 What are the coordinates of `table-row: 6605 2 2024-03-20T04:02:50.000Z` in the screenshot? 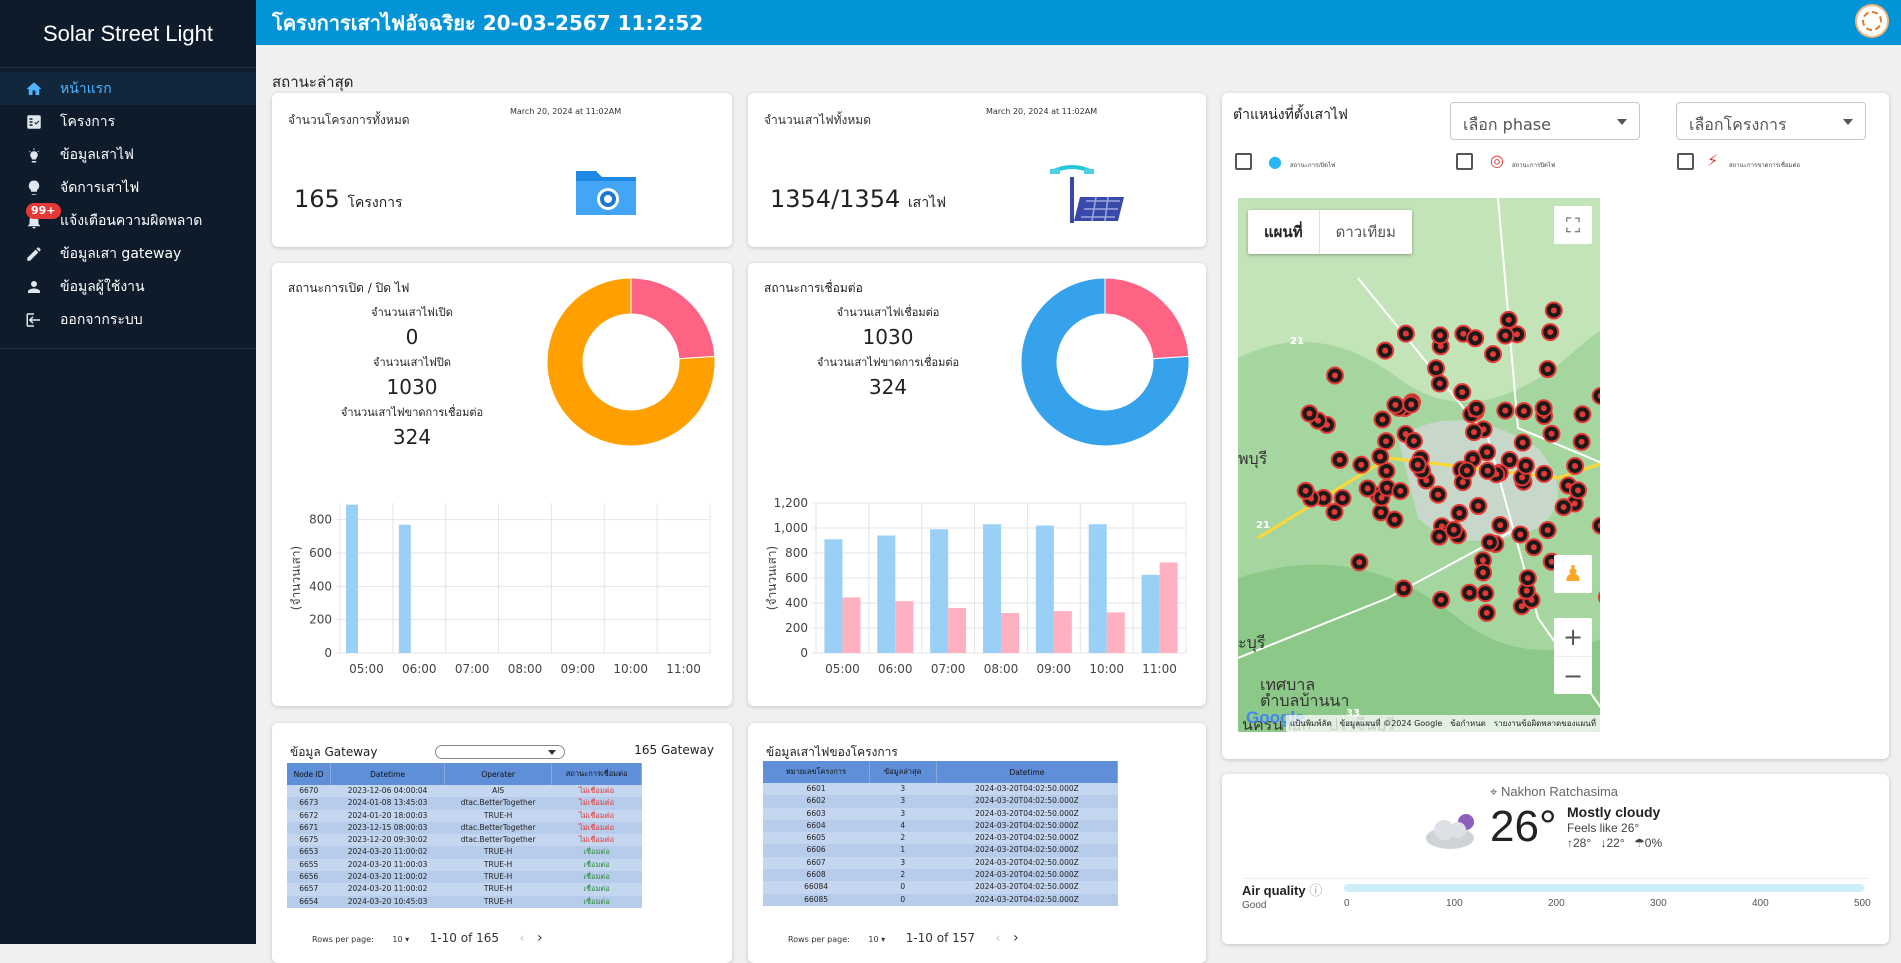 It's located at (940, 838).